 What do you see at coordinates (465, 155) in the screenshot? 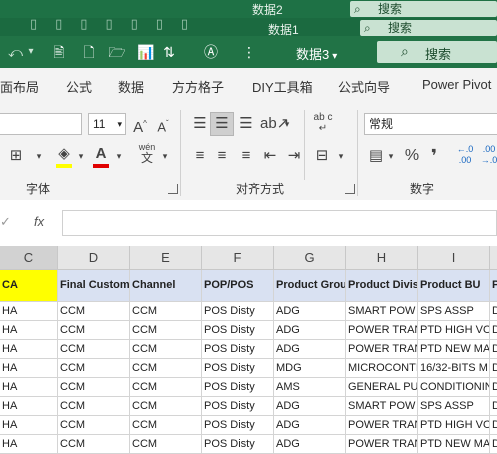
I see `increase-decimal-icon: ←.0.00` at bounding box center [465, 155].